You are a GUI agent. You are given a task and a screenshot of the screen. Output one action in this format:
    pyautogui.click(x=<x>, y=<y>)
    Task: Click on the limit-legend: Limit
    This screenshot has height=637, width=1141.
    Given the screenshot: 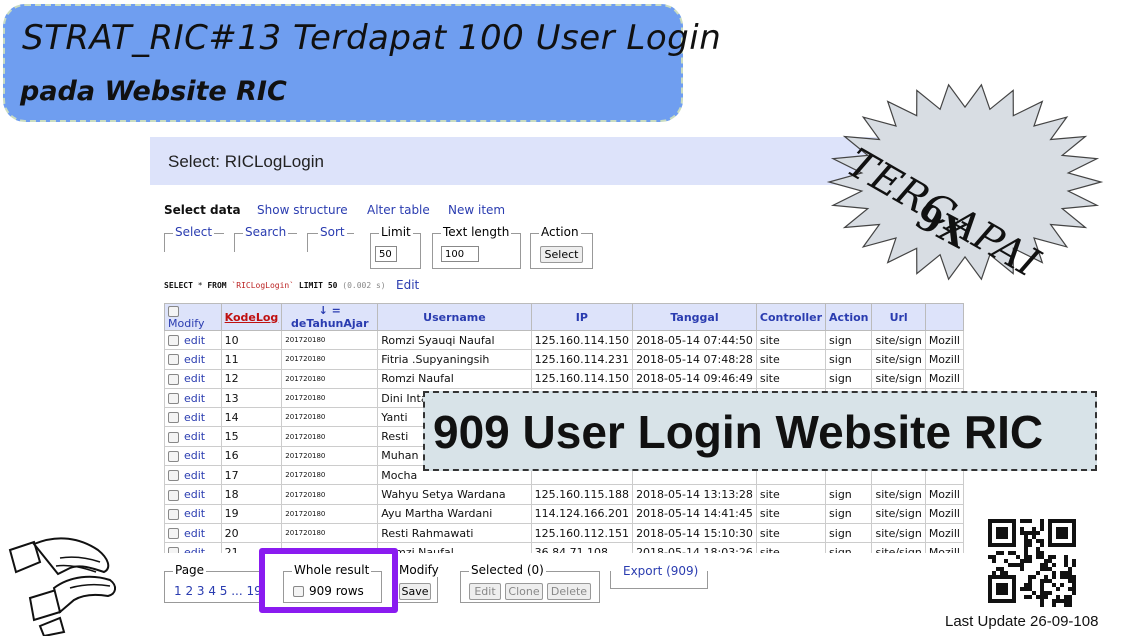 What is the action you would take?
    pyautogui.click(x=396, y=232)
    